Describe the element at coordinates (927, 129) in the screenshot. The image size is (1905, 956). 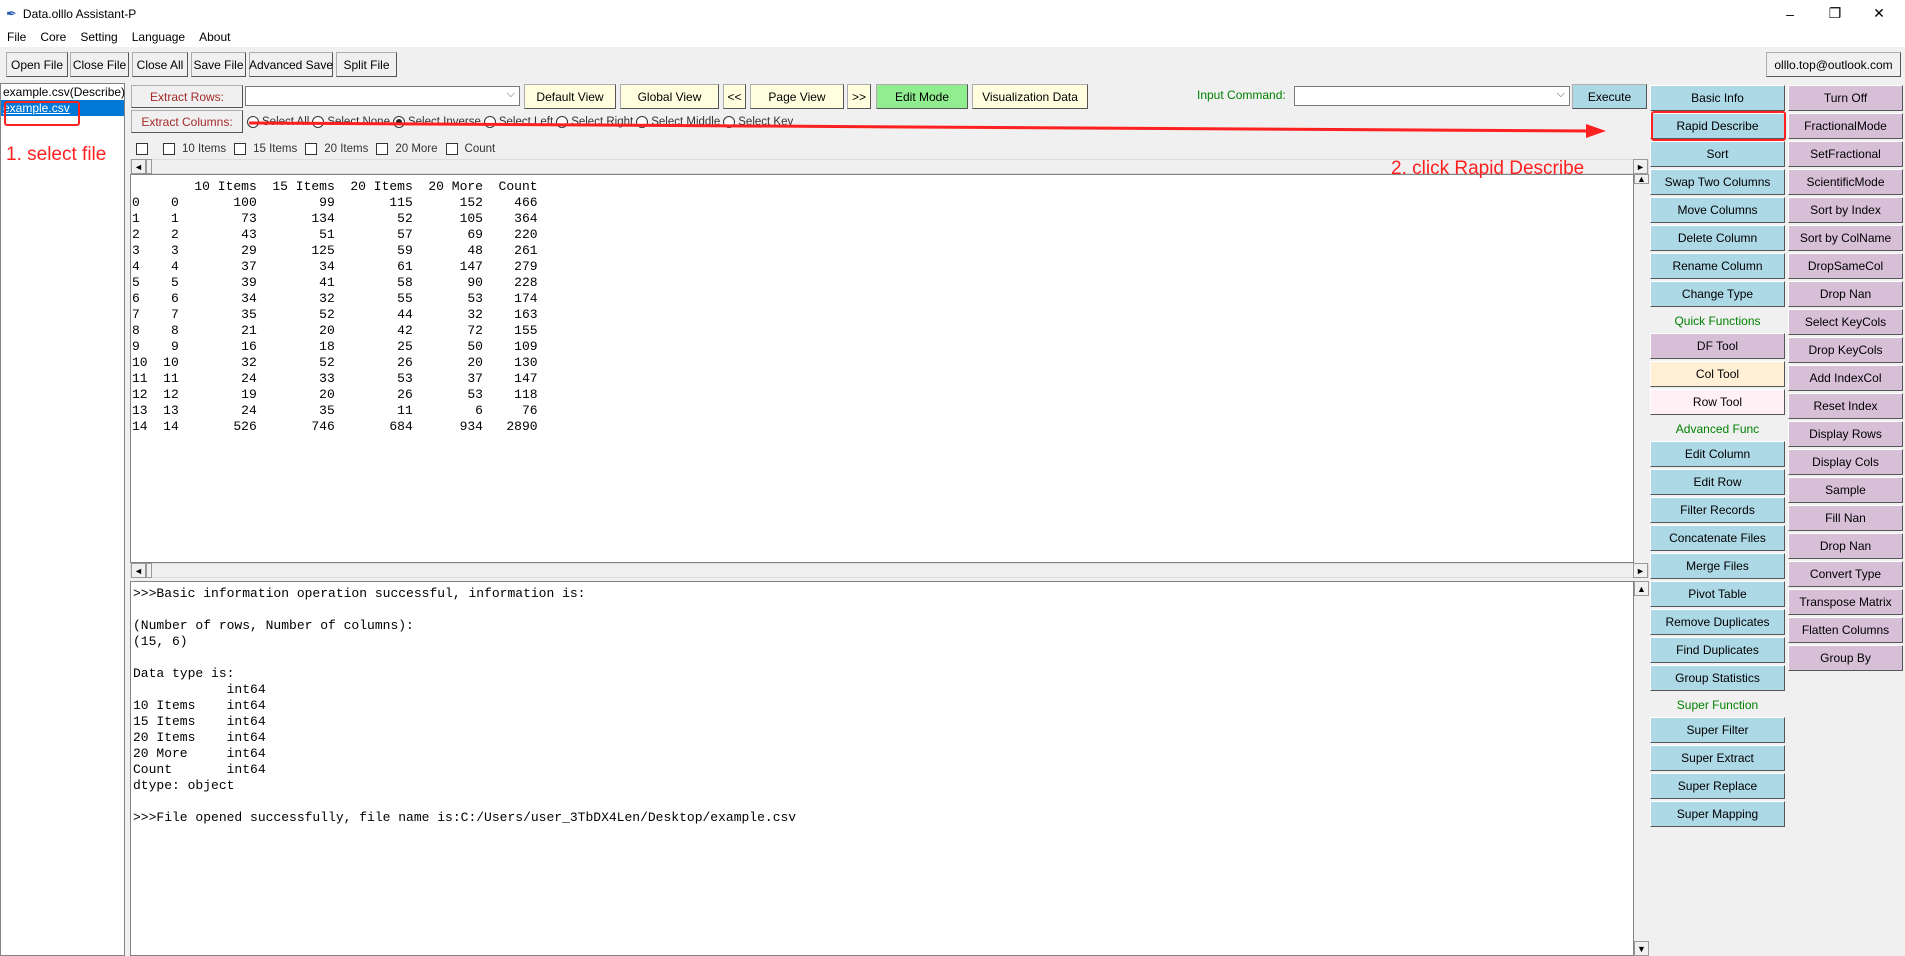
I see `annotation-arrow` at that location.